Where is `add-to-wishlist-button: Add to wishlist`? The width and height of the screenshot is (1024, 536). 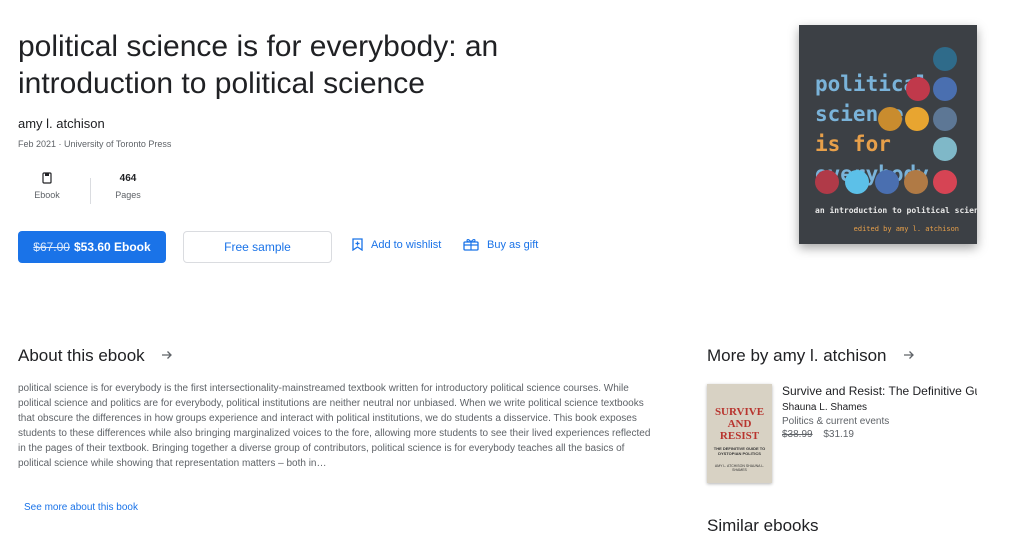
add-to-wishlist-button: Add to wishlist is located at coordinates (396, 244).